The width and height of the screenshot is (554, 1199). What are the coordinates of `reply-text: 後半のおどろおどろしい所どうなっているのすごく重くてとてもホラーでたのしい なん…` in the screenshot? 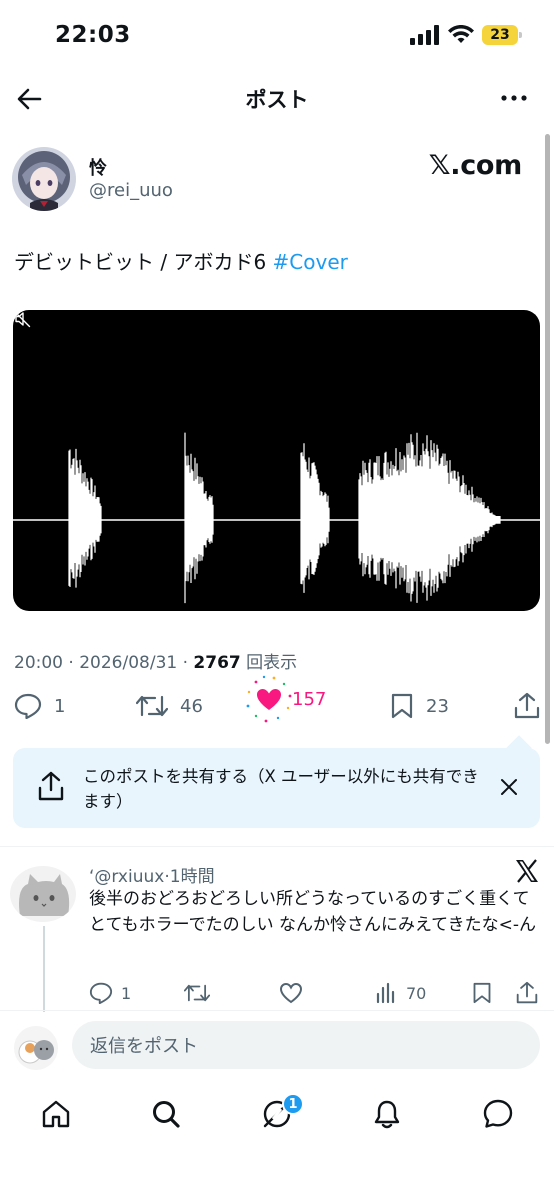 It's located at (313, 912).